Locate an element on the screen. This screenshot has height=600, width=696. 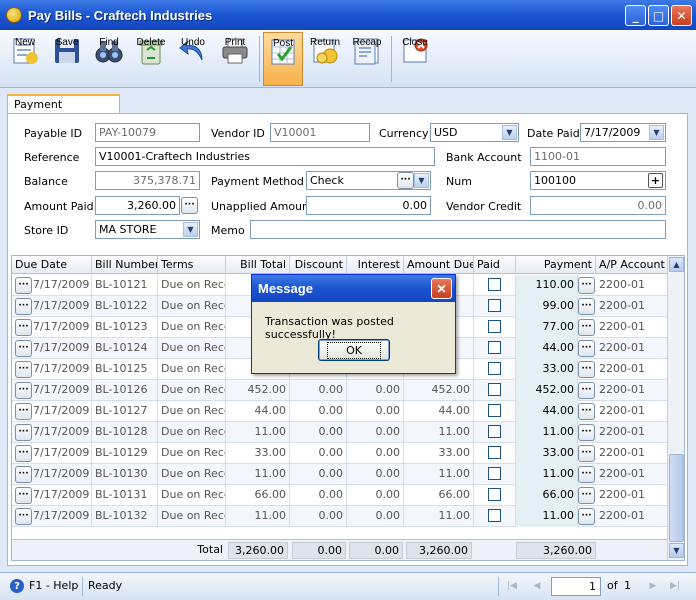
cell-payment: 99.00 is located at coordinates (547, 306).